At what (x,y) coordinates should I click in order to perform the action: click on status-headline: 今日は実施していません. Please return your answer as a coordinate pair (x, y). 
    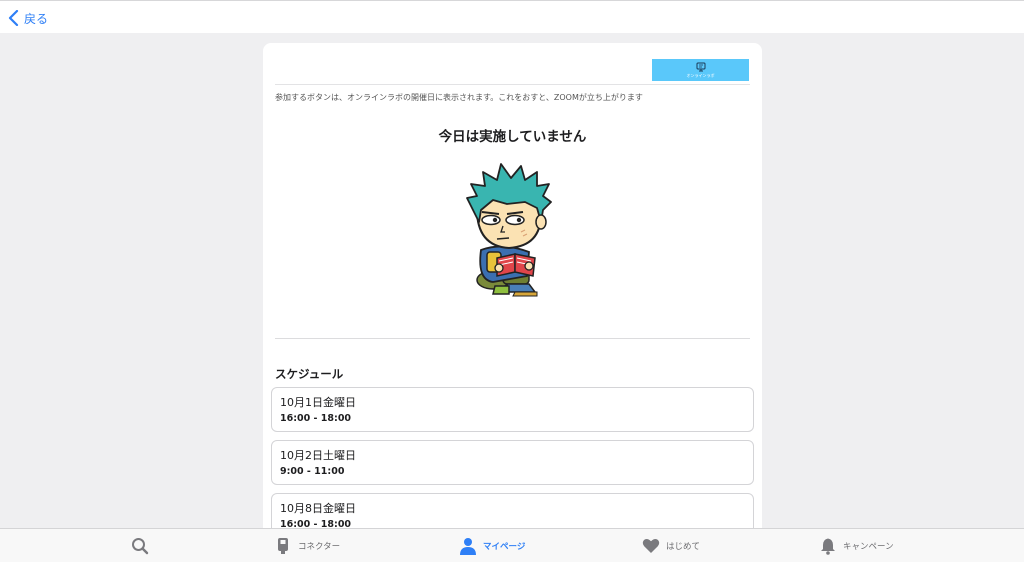
    Looking at the image, I should click on (512, 137).